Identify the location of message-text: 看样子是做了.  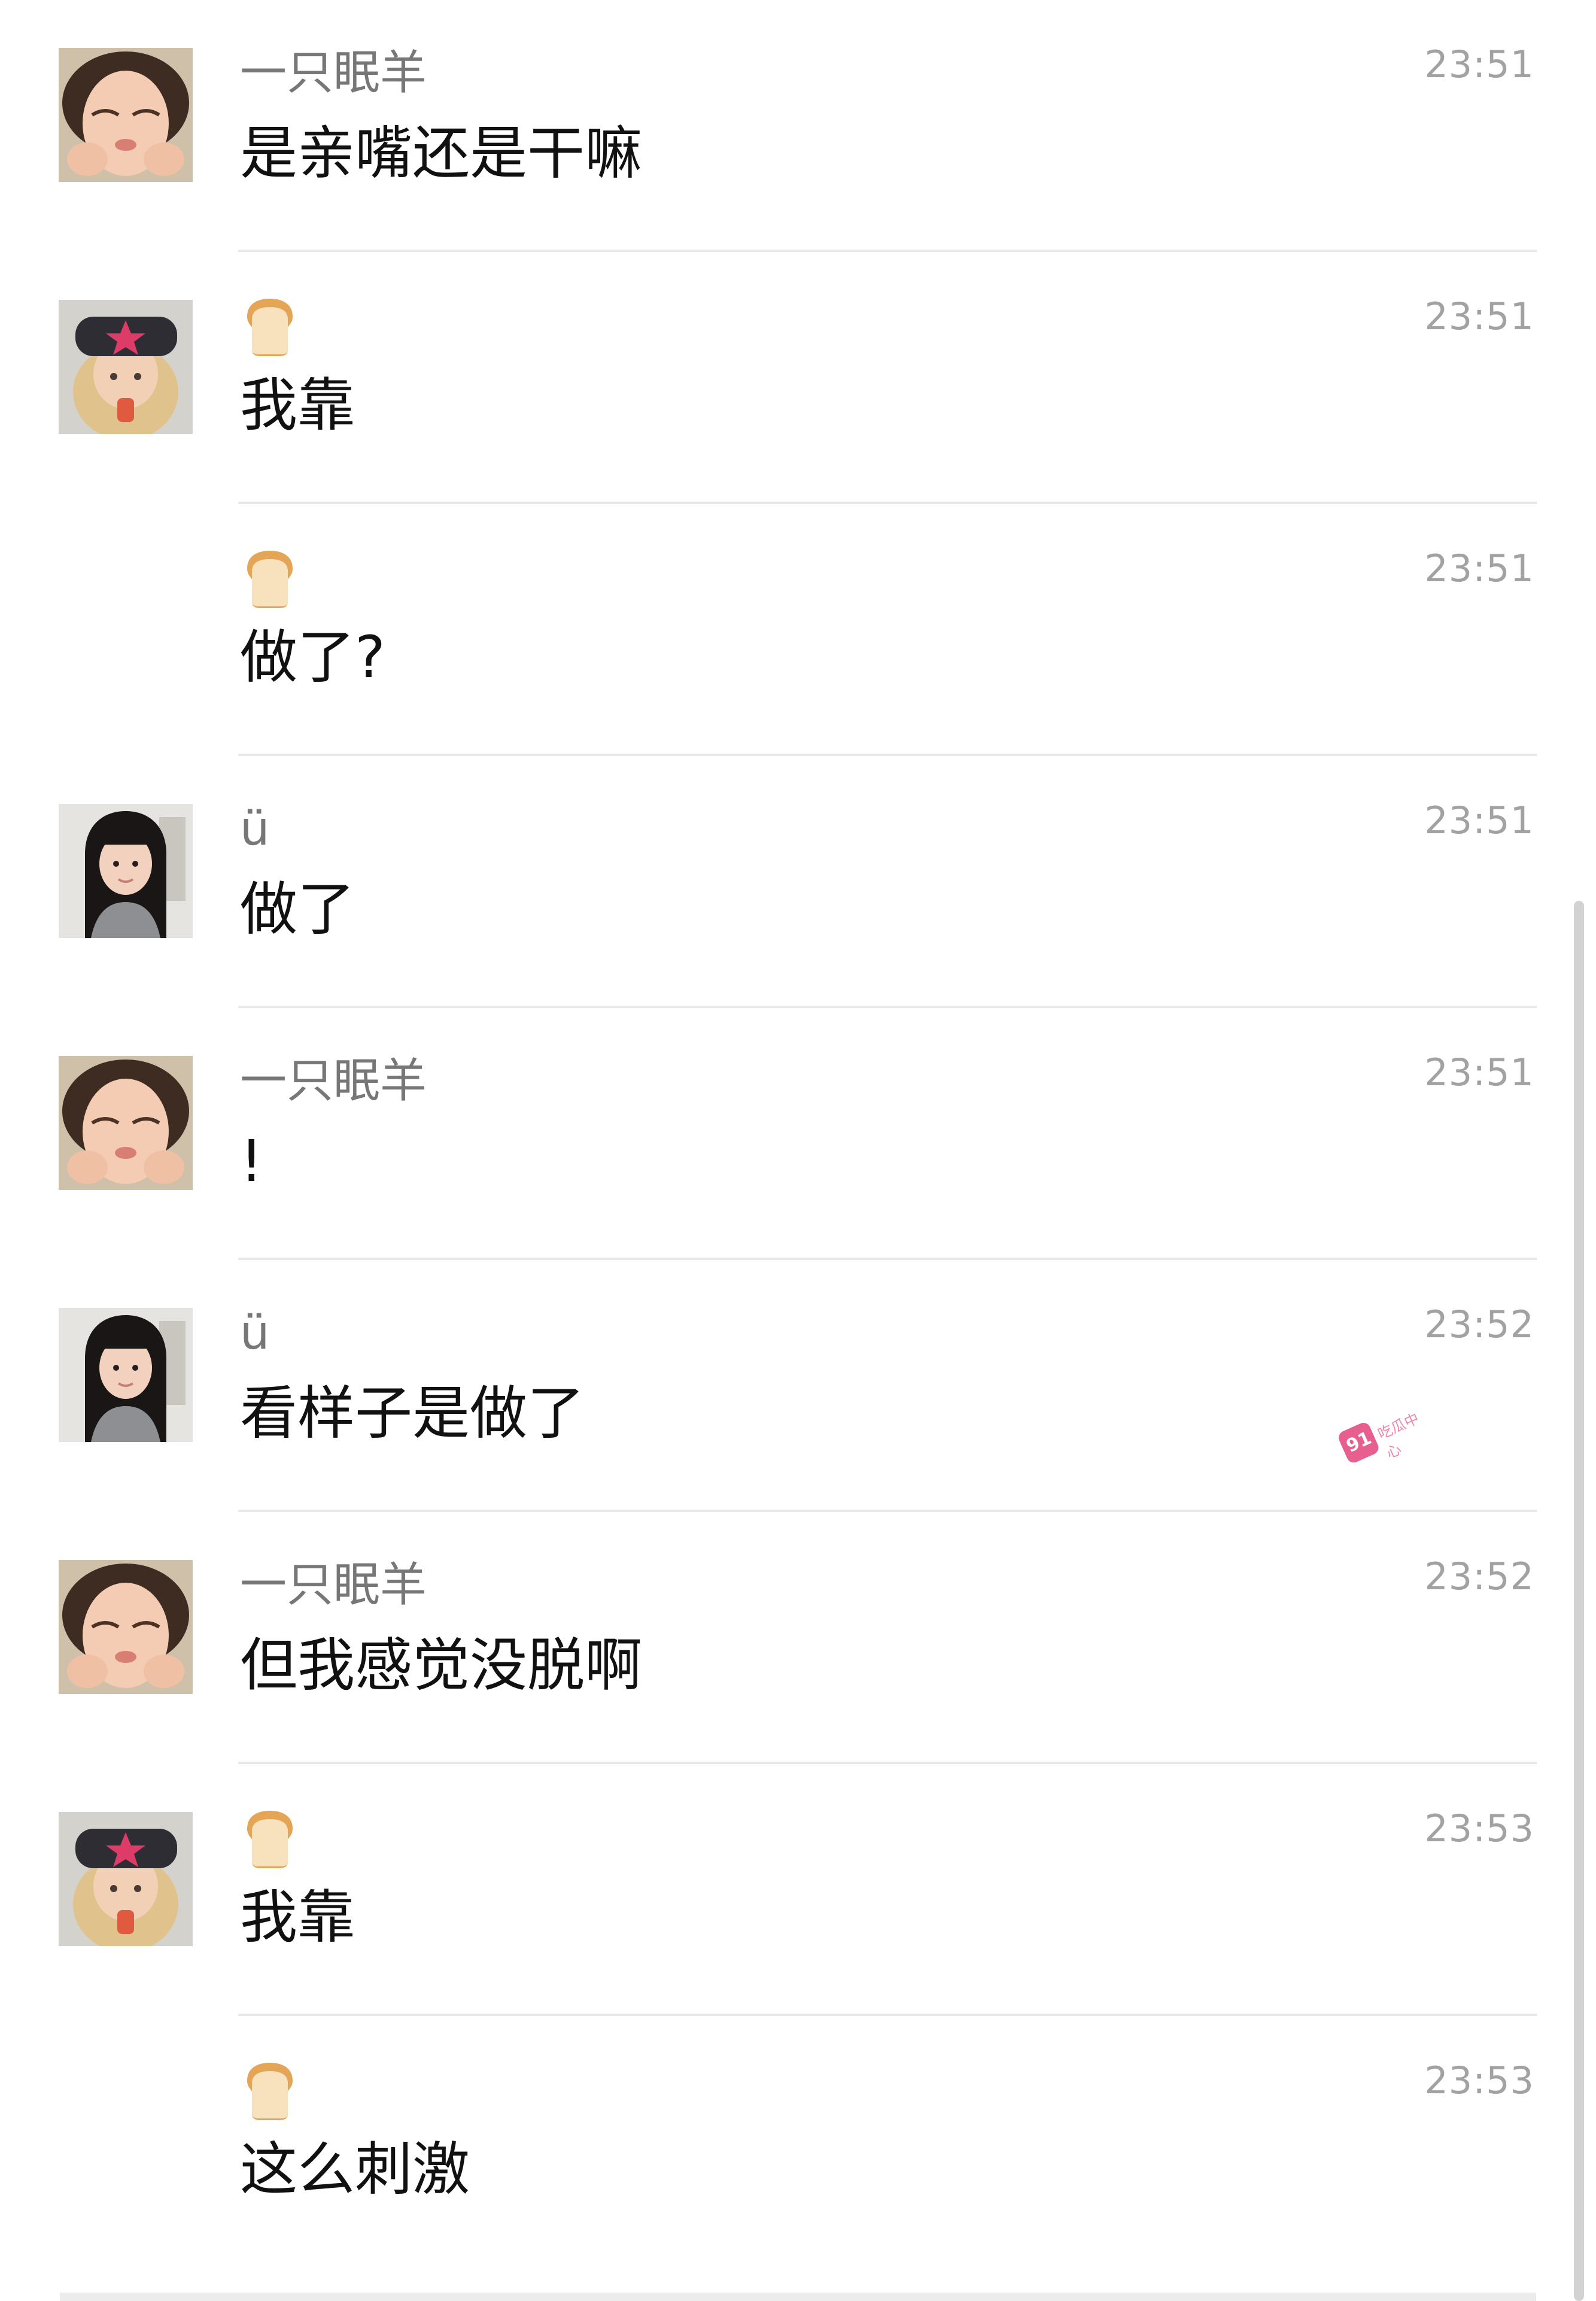
(412, 1413).